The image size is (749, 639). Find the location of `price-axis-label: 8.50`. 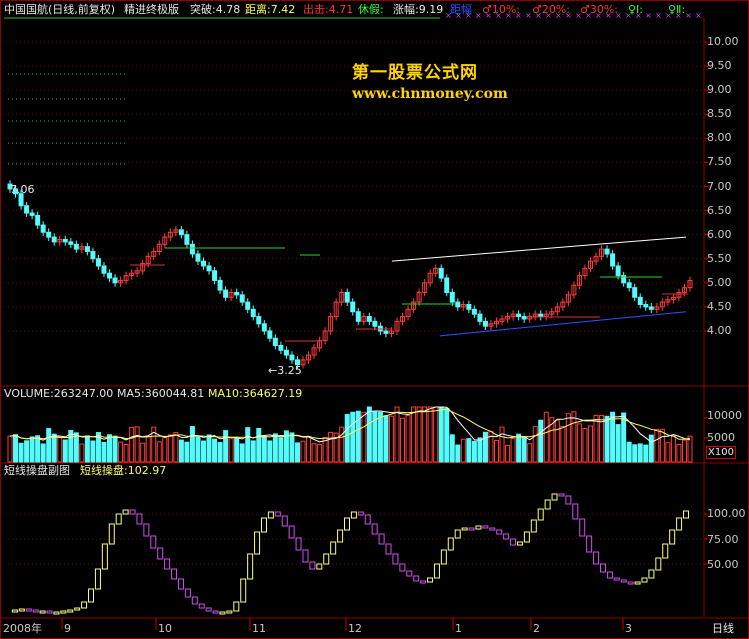

price-axis-label: 8.50 is located at coordinates (719, 114).